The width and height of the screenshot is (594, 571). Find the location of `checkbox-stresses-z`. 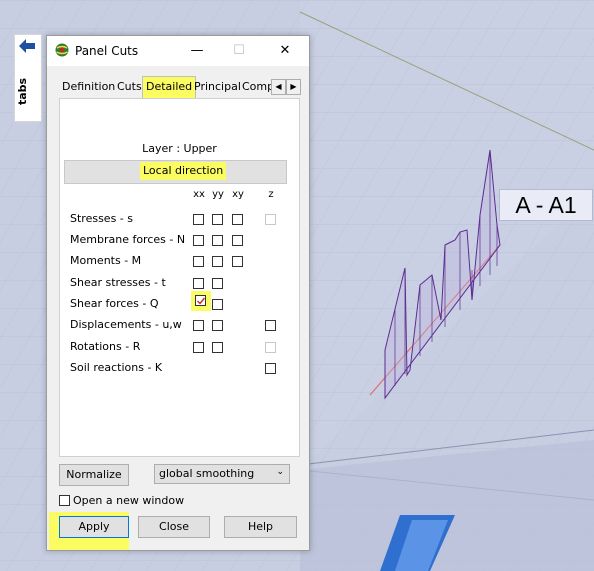

checkbox-stresses-z is located at coordinates (270, 219).